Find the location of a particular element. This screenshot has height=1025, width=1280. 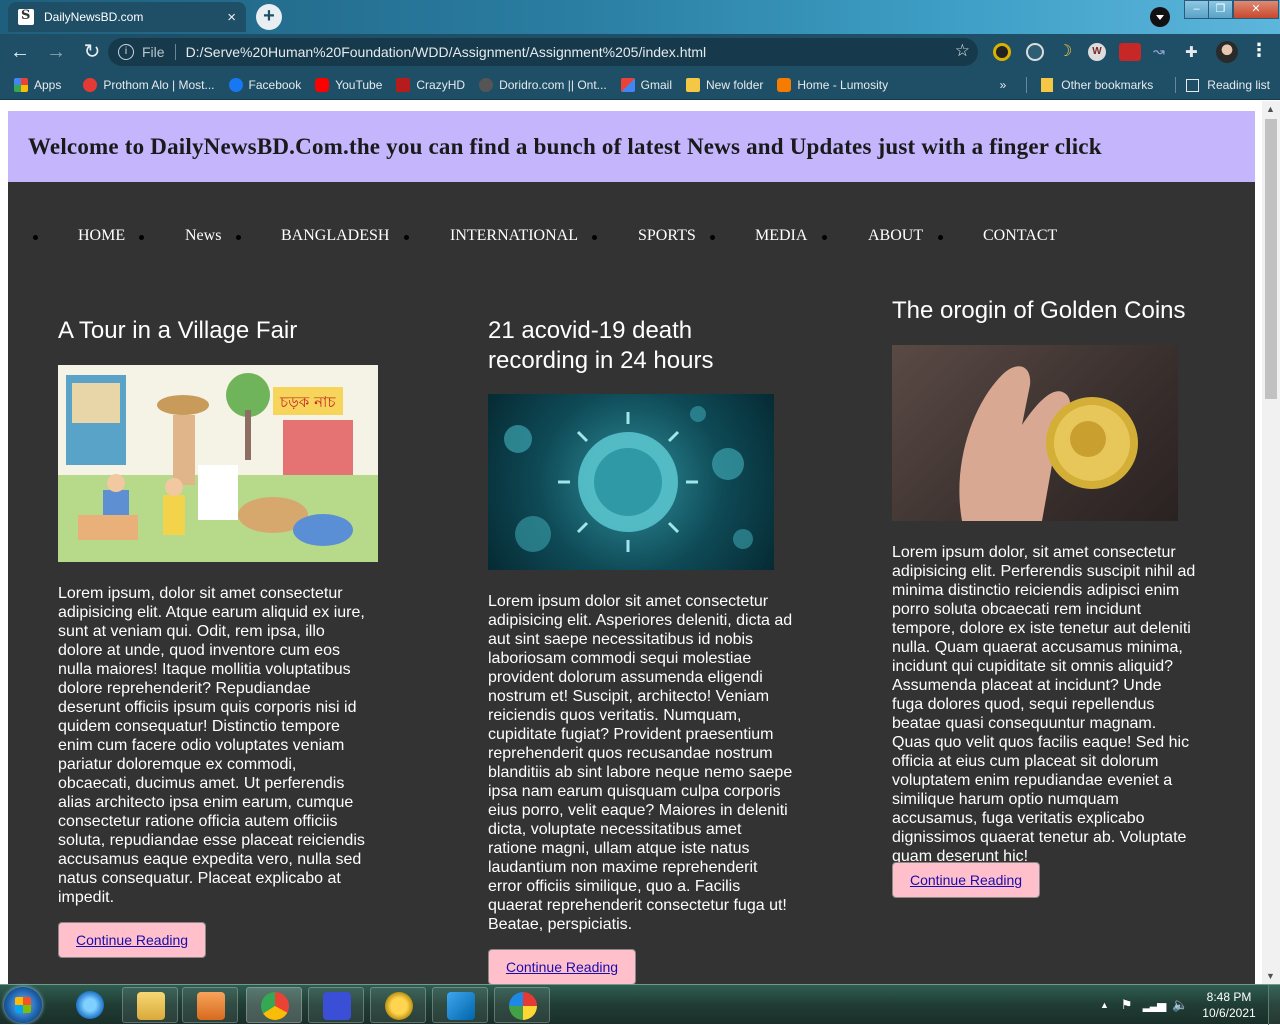

extension-circle-icon is located at coordinates (1002, 52).